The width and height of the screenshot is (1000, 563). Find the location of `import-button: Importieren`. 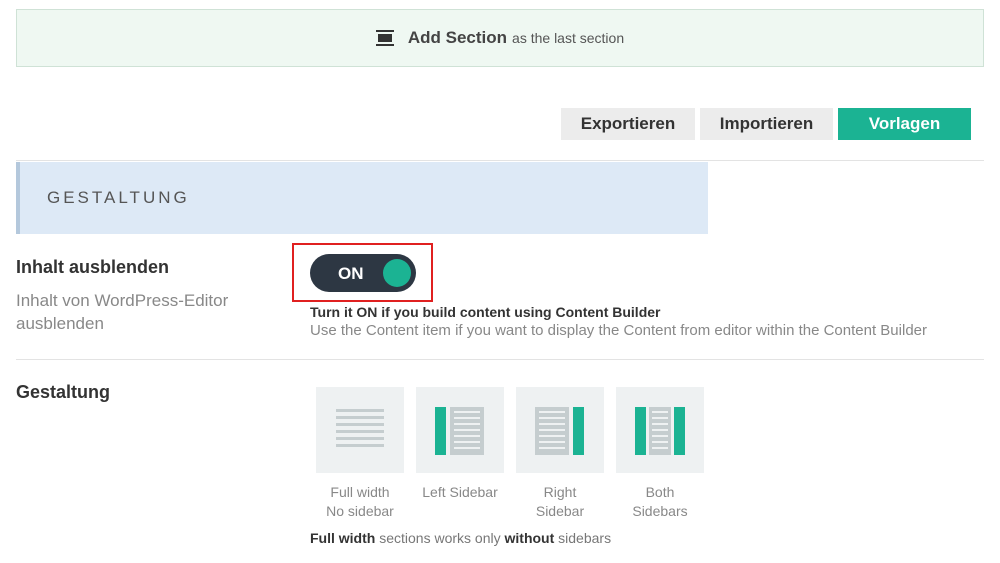

import-button: Importieren is located at coordinates (766, 124).